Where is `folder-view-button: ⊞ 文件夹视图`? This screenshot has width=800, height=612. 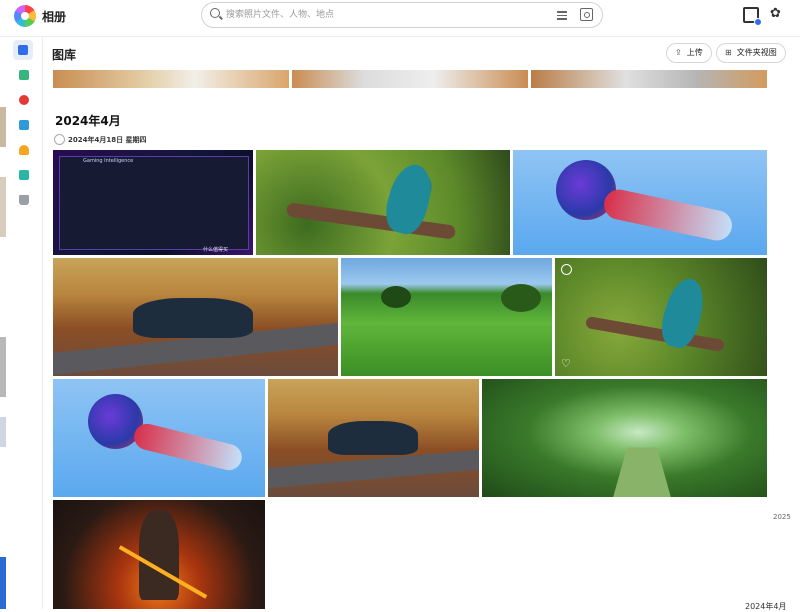 folder-view-button: ⊞ 文件夹视图 is located at coordinates (751, 53).